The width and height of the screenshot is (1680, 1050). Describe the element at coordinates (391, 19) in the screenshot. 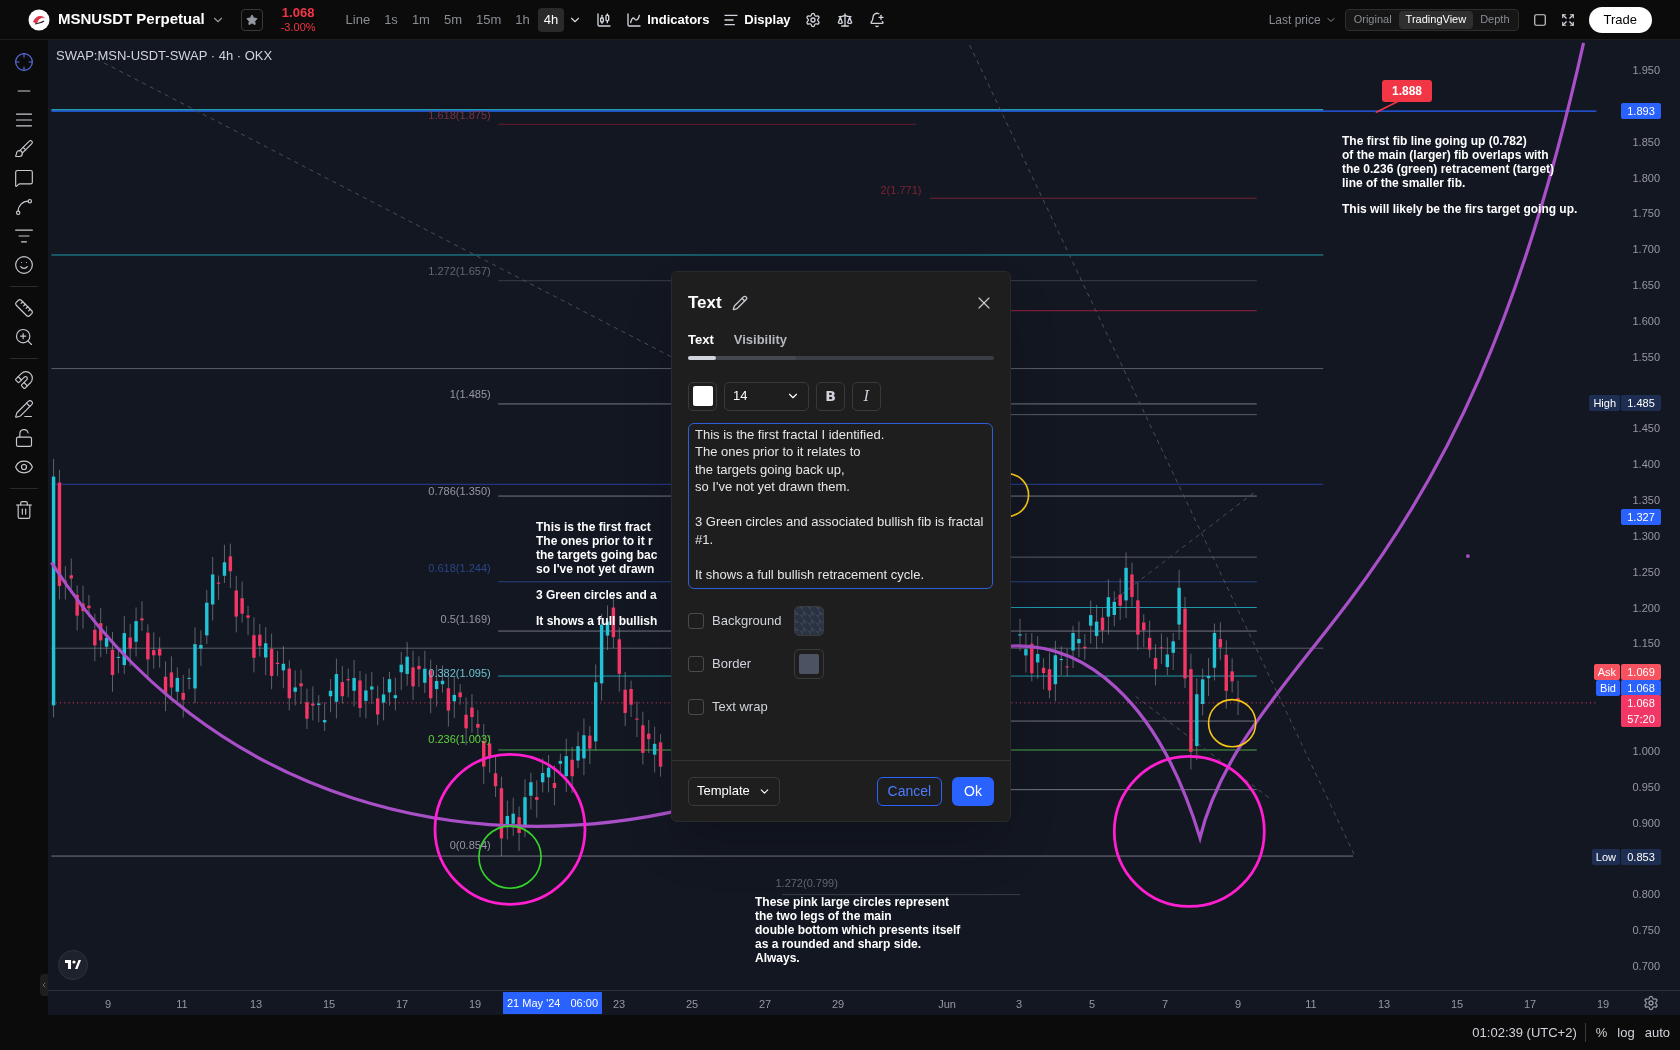

I see `interval-tab: 1s` at that location.